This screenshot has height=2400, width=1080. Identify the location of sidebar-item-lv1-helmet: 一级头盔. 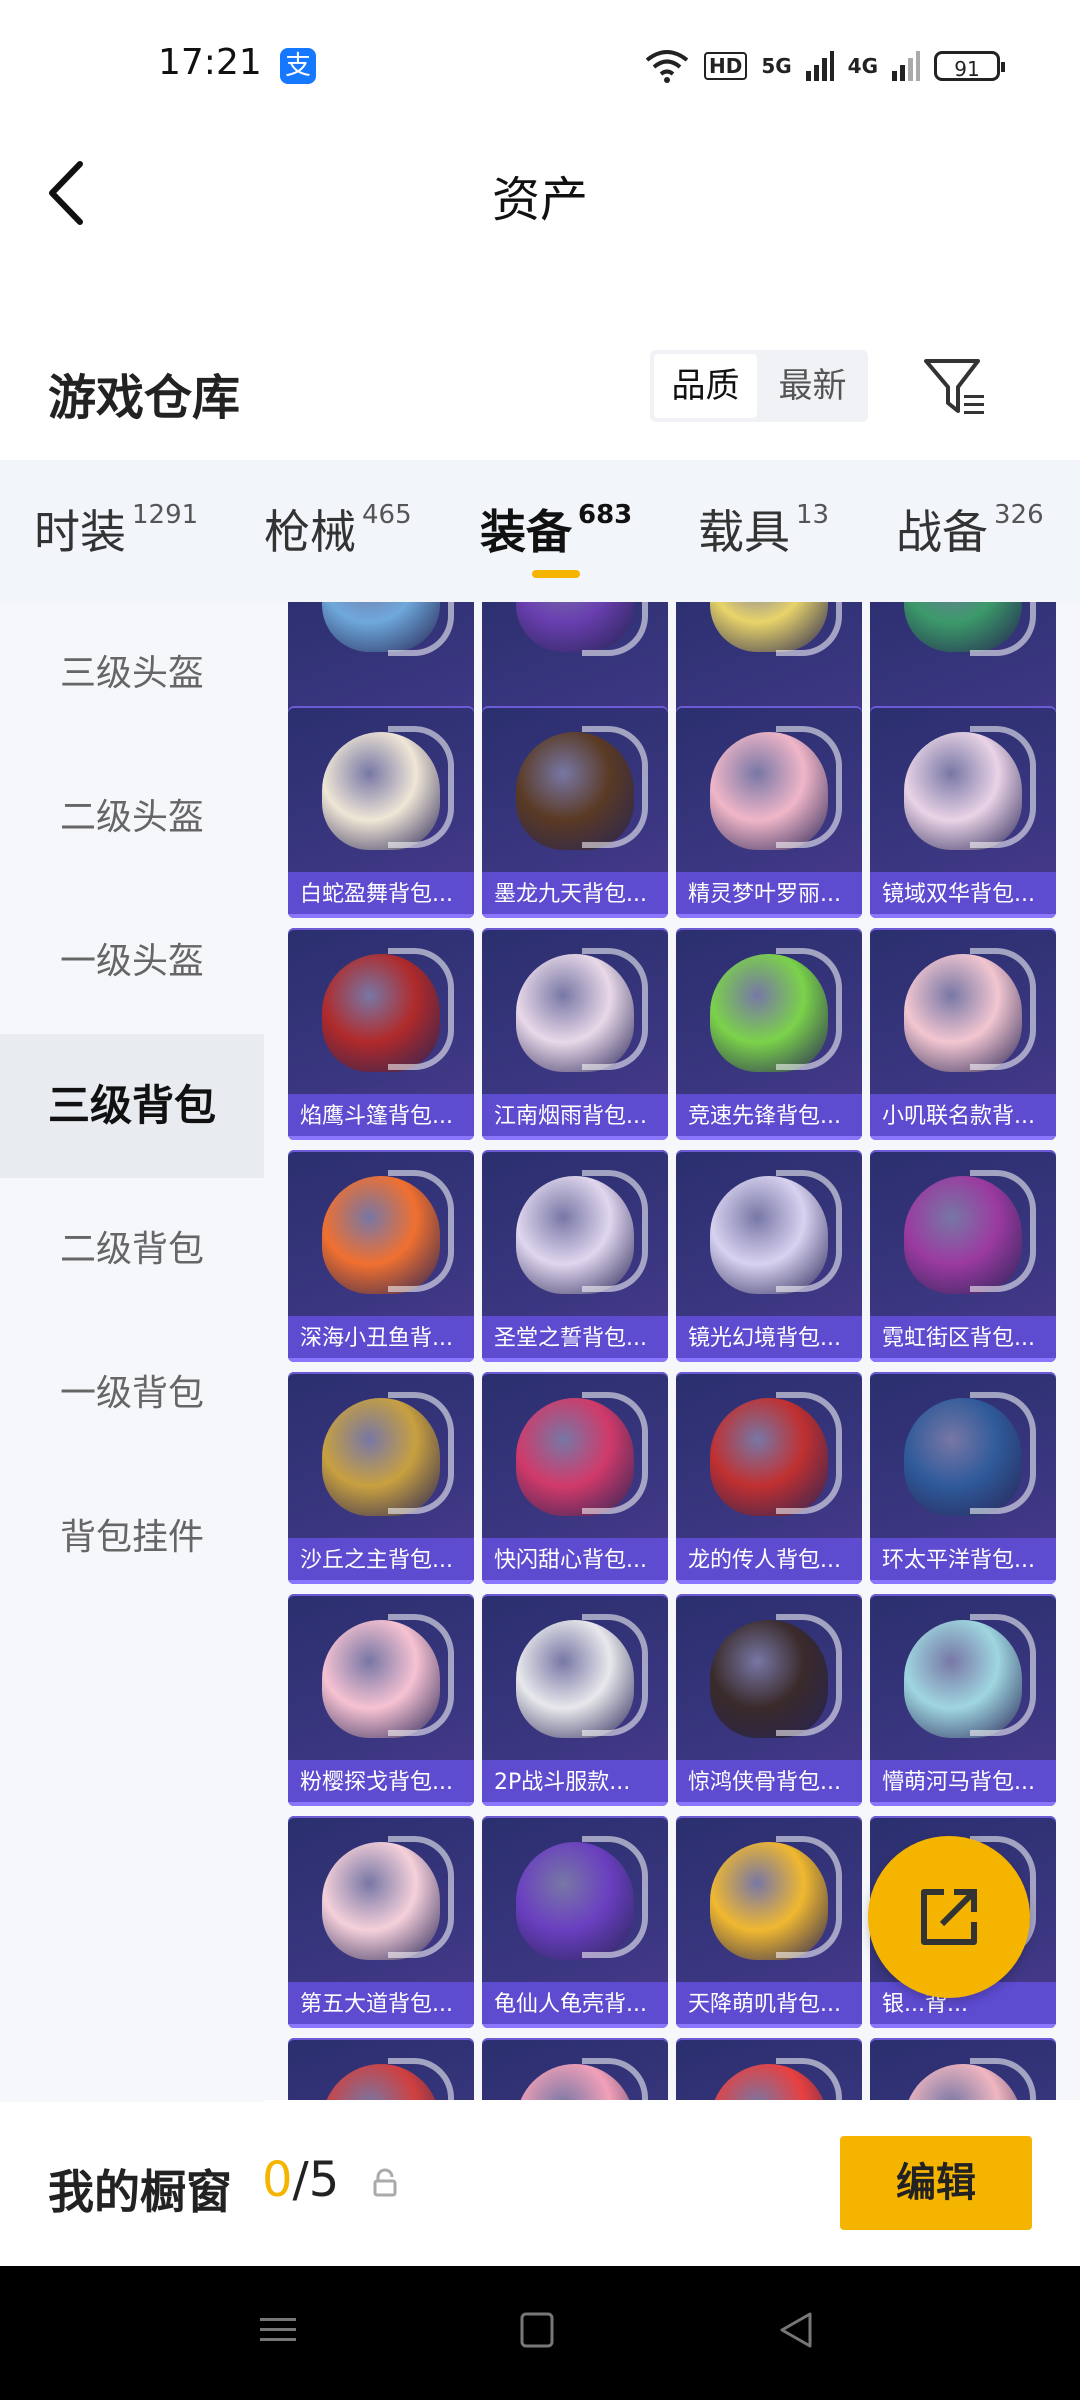
(132, 962).